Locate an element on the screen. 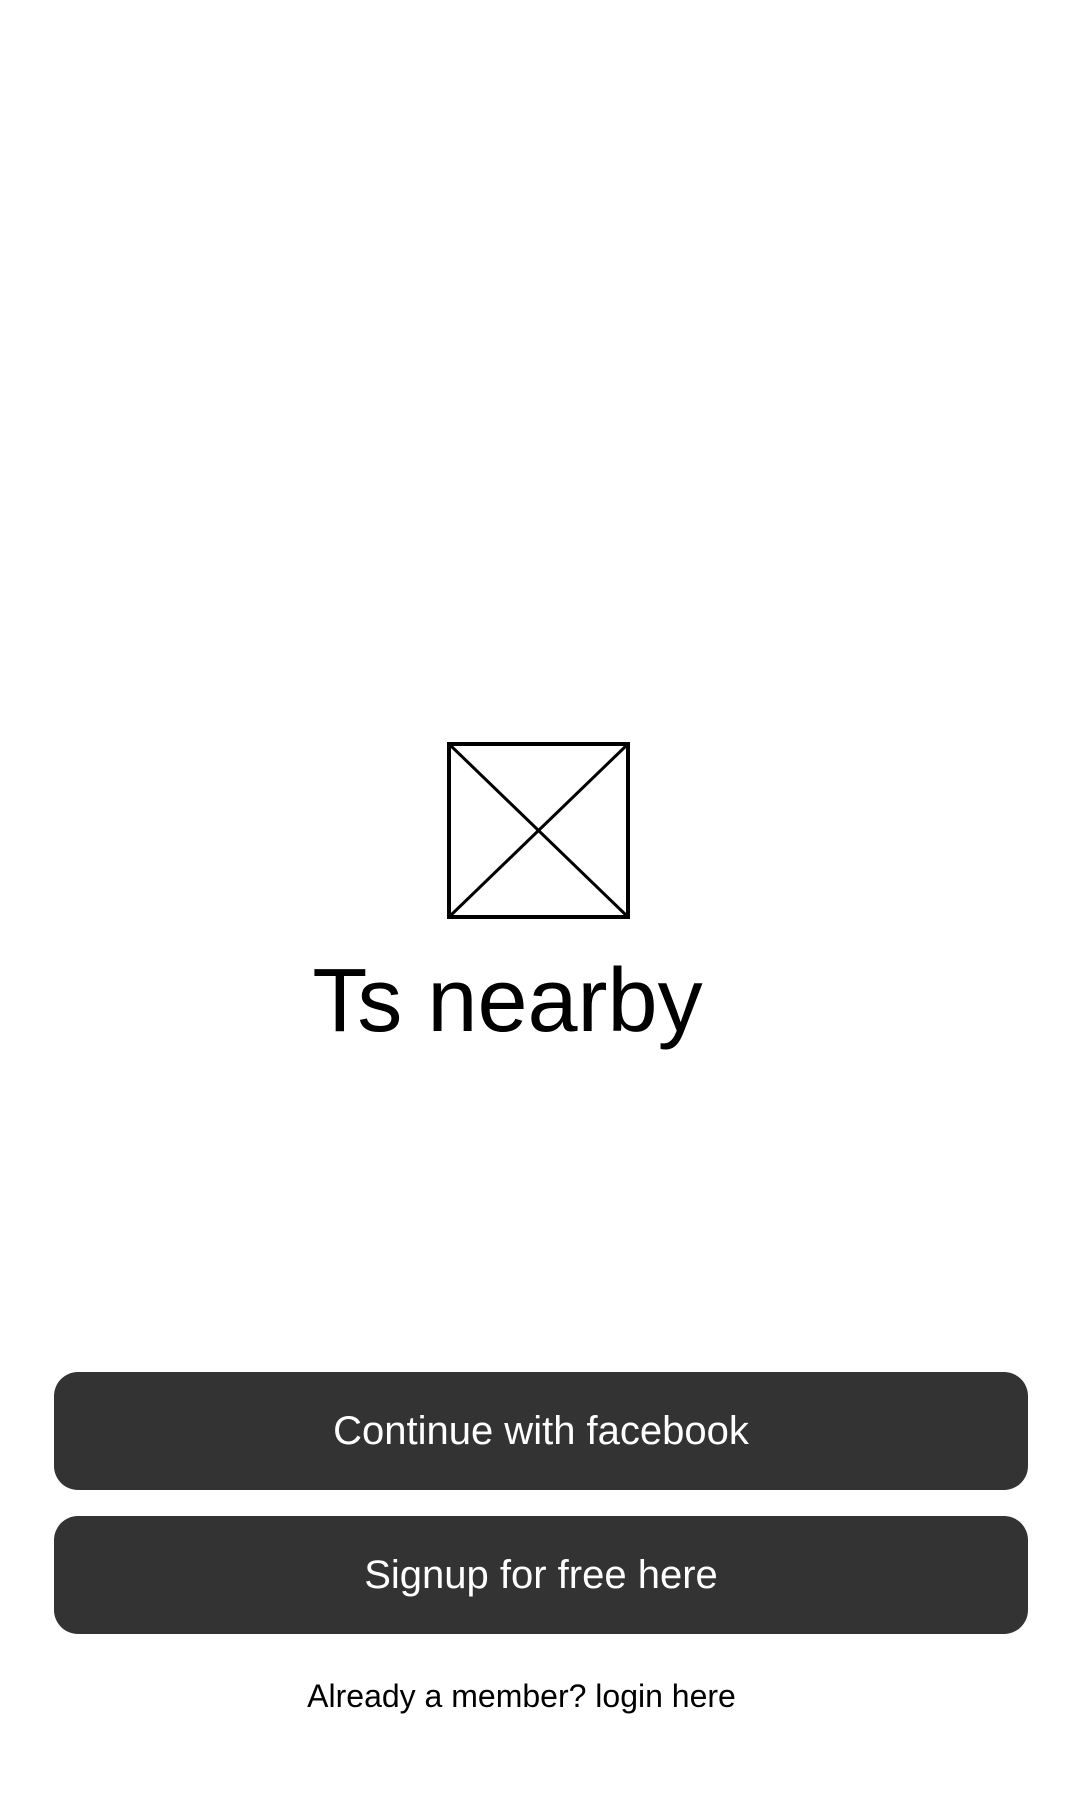  continue-with-facebook-button: Continue with facebook is located at coordinates (541, 1431).